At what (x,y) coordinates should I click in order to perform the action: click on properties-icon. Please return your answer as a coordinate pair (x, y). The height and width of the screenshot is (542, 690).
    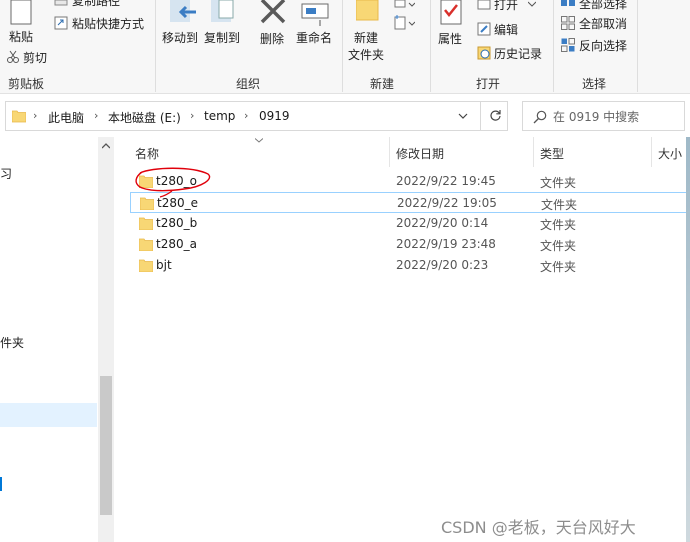
    Looking at the image, I should click on (451, 12).